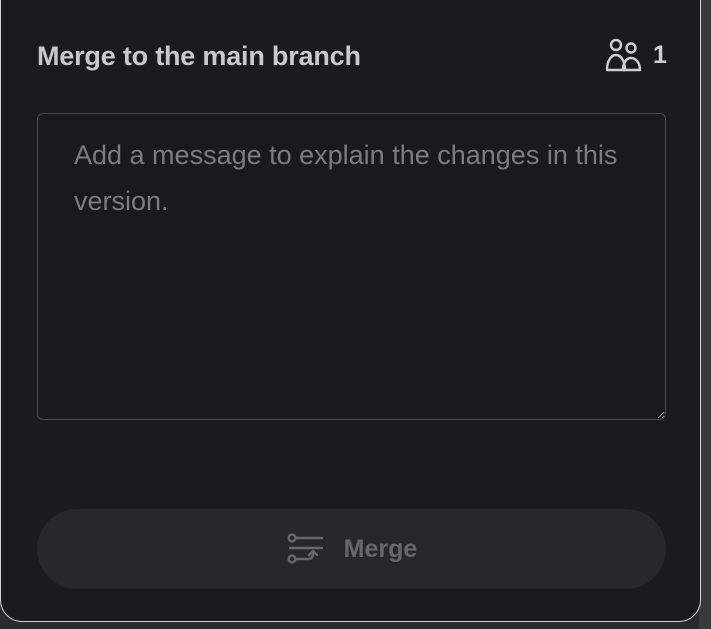 The height and width of the screenshot is (629, 711). Describe the element at coordinates (624, 55) in the screenshot. I see `users-icon` at that location.